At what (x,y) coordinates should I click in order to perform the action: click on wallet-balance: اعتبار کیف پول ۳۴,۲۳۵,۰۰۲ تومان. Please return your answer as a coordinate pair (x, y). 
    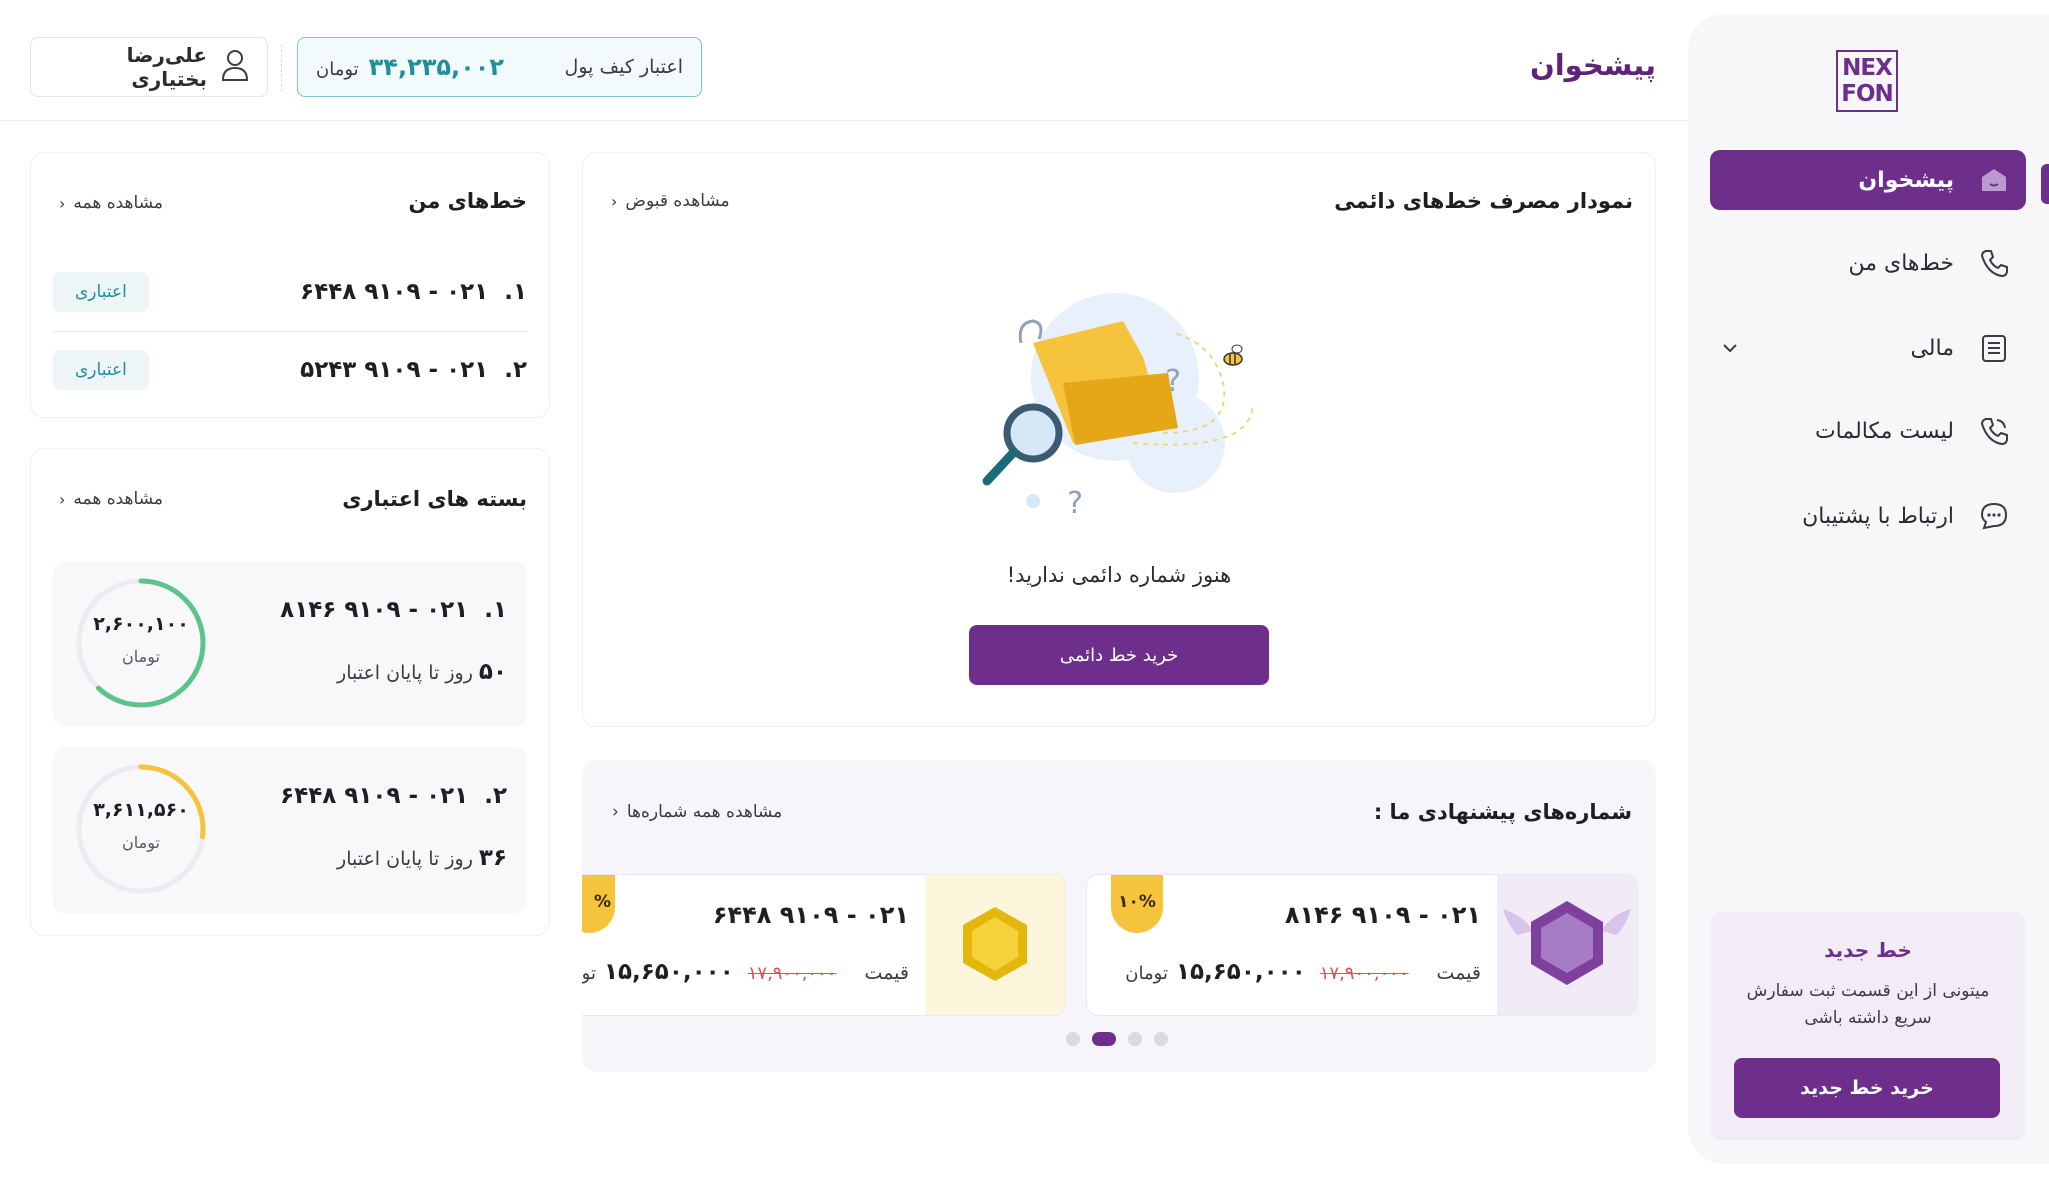
    Looking at the image, I should click on (499, 67).